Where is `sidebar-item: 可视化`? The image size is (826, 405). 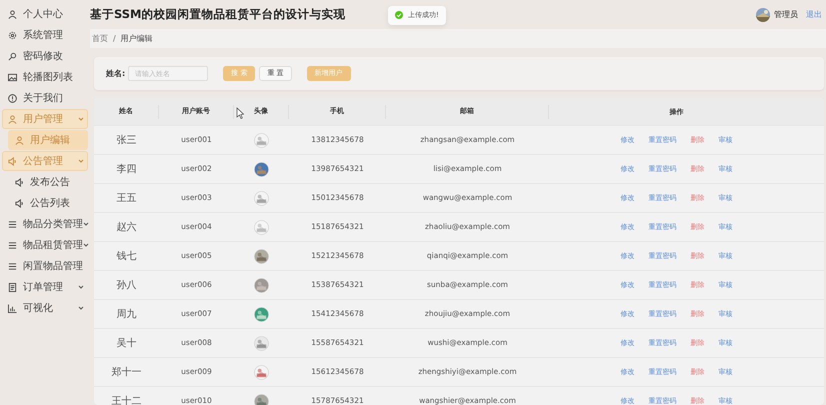 sidebar-item: 可视化 is located at coordinates (45, 308).